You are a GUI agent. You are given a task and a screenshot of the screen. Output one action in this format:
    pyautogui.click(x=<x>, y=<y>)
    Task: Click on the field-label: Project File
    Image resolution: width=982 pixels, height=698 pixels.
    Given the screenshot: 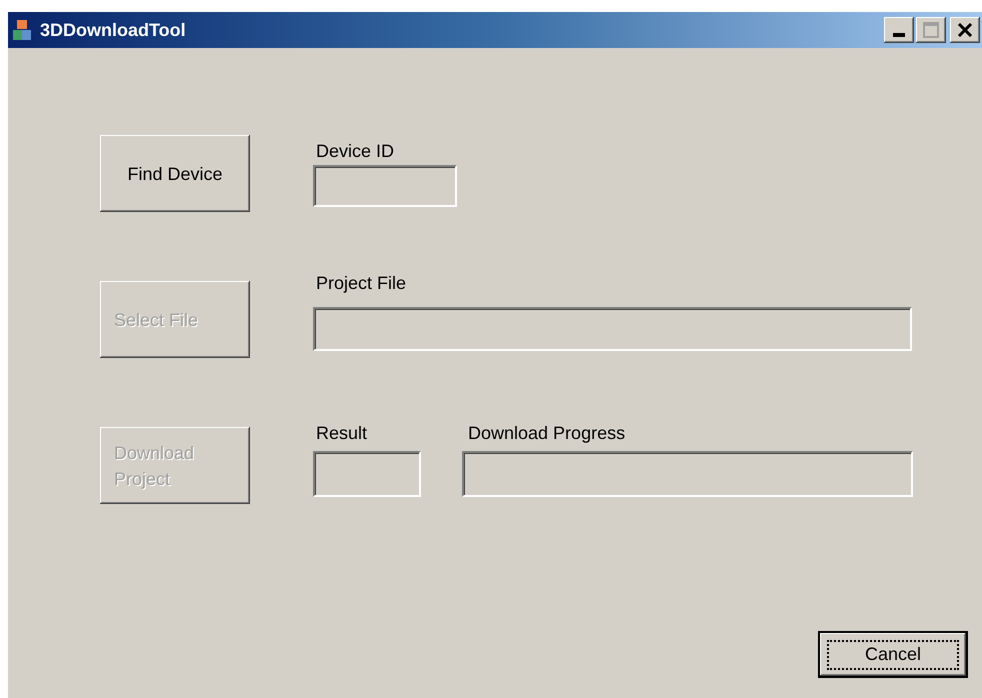 What is the action you would take?
    pyautogui.click(x=362, y=283)
    